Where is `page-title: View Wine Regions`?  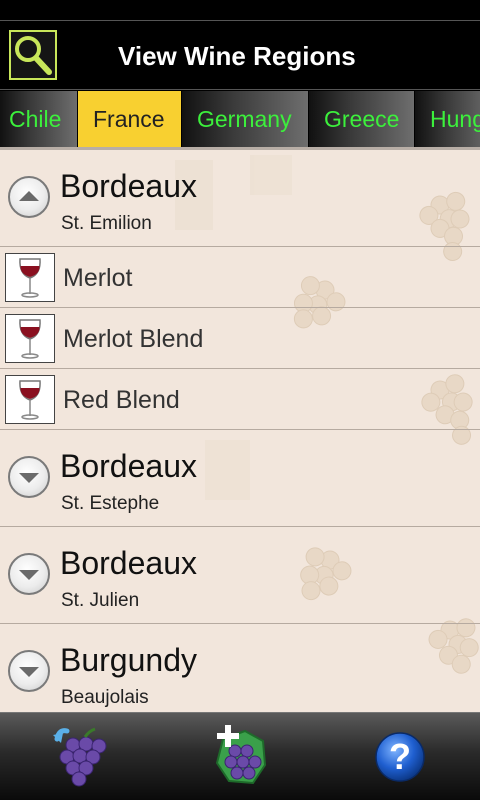 page-title: View Wine Regions is located at coordinates (237, 56).